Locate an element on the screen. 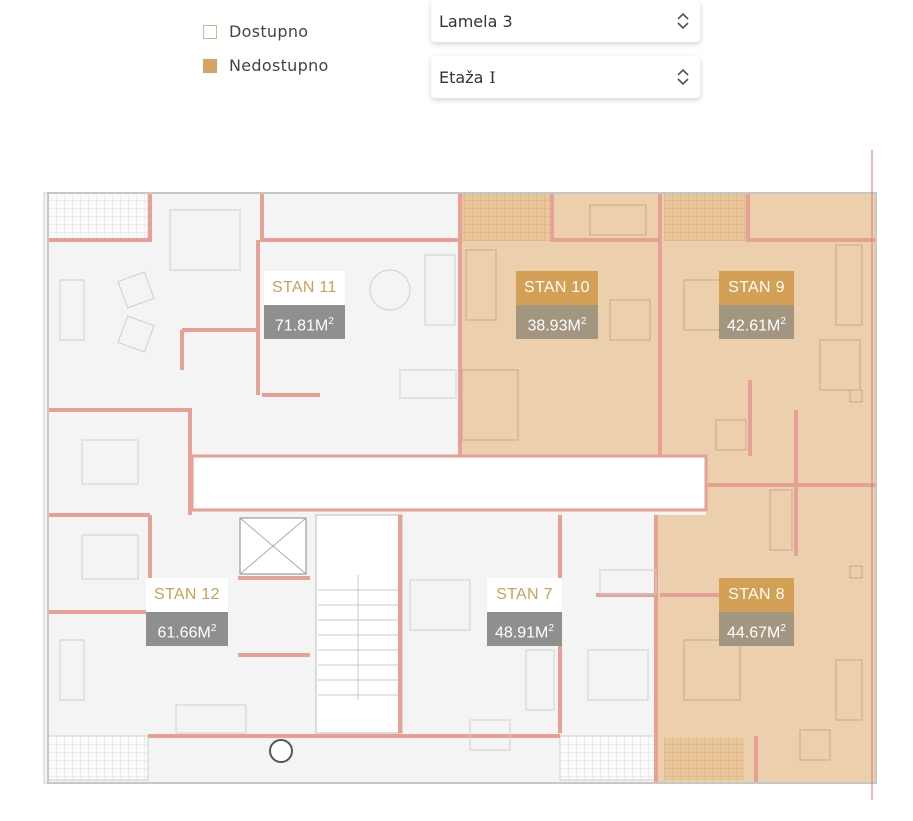 This screenshot has width=913, height=821. stan-9-area: 42.61M is located at coordinates (754, 326).